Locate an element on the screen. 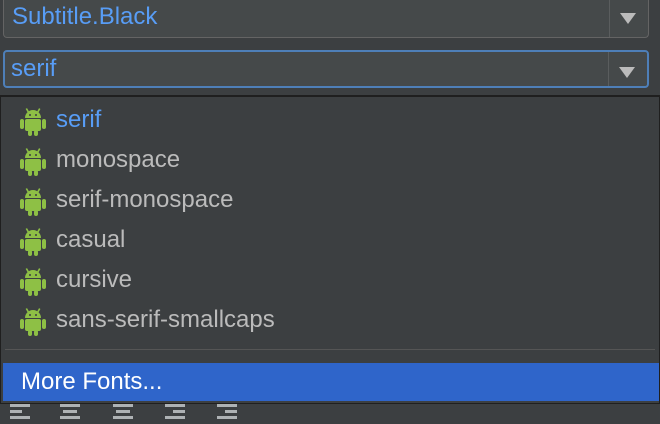 The image size is (660, 424). list-item-label: casual is located at coordinates (91, 239).